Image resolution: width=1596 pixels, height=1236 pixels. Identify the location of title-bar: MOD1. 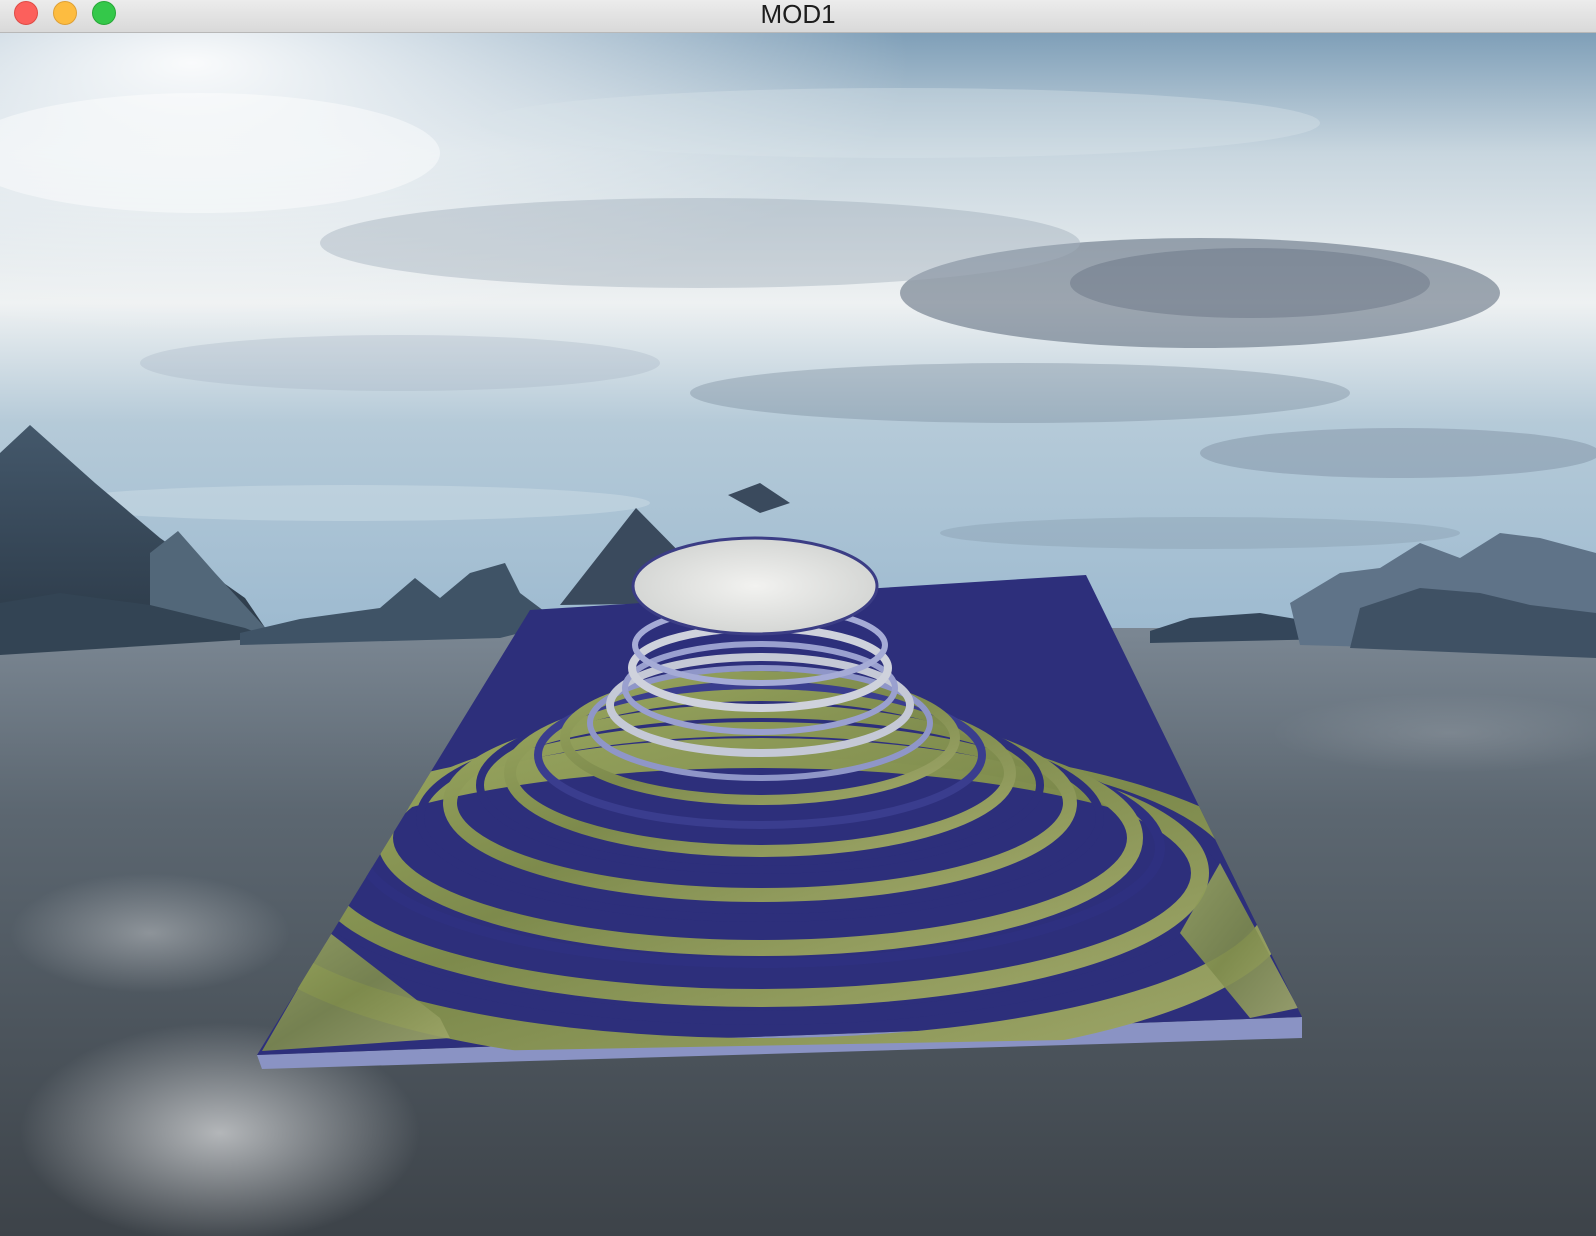
(798, 16).